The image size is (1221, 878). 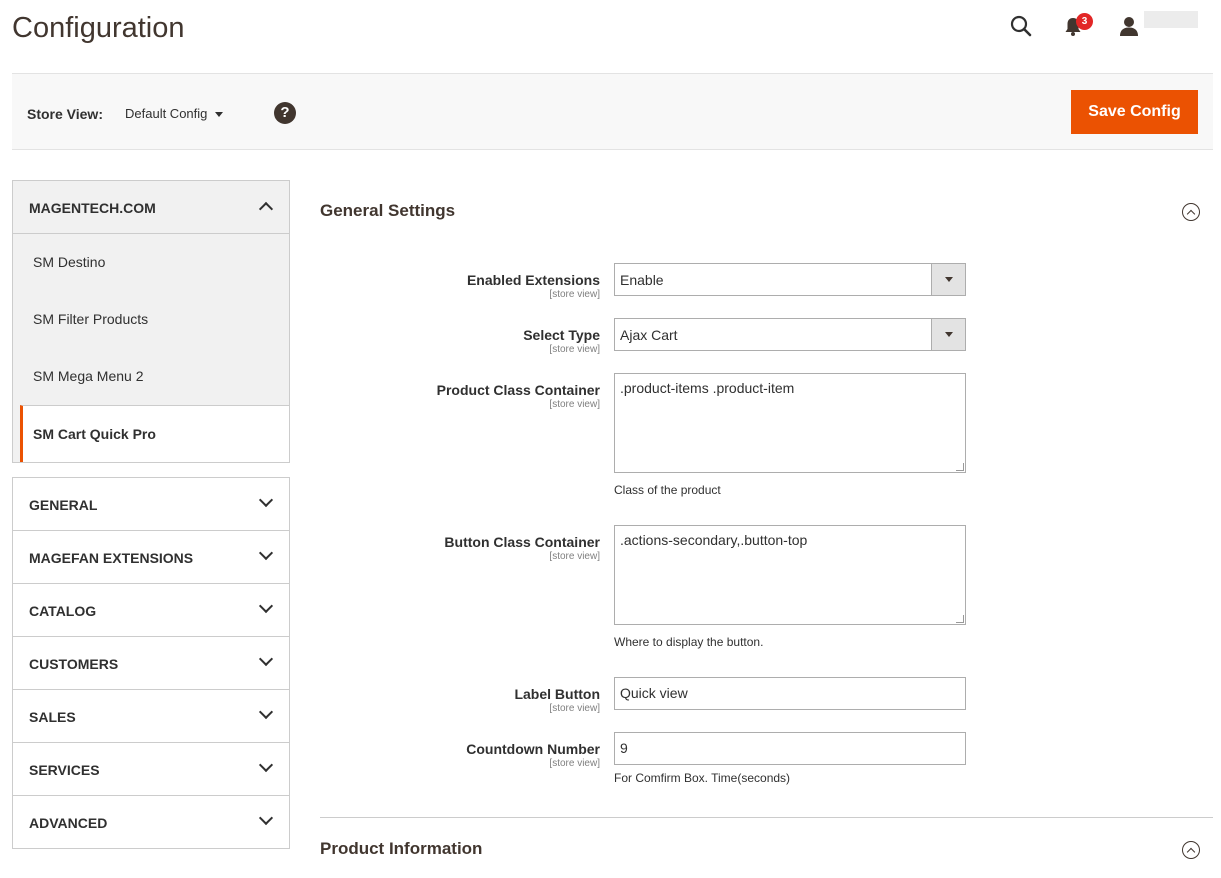 What do you see at coordinates (91, 319) in the screenshot?
I see `sidebar-item-label: SM Filter Products` at bounding box center [91, 319].